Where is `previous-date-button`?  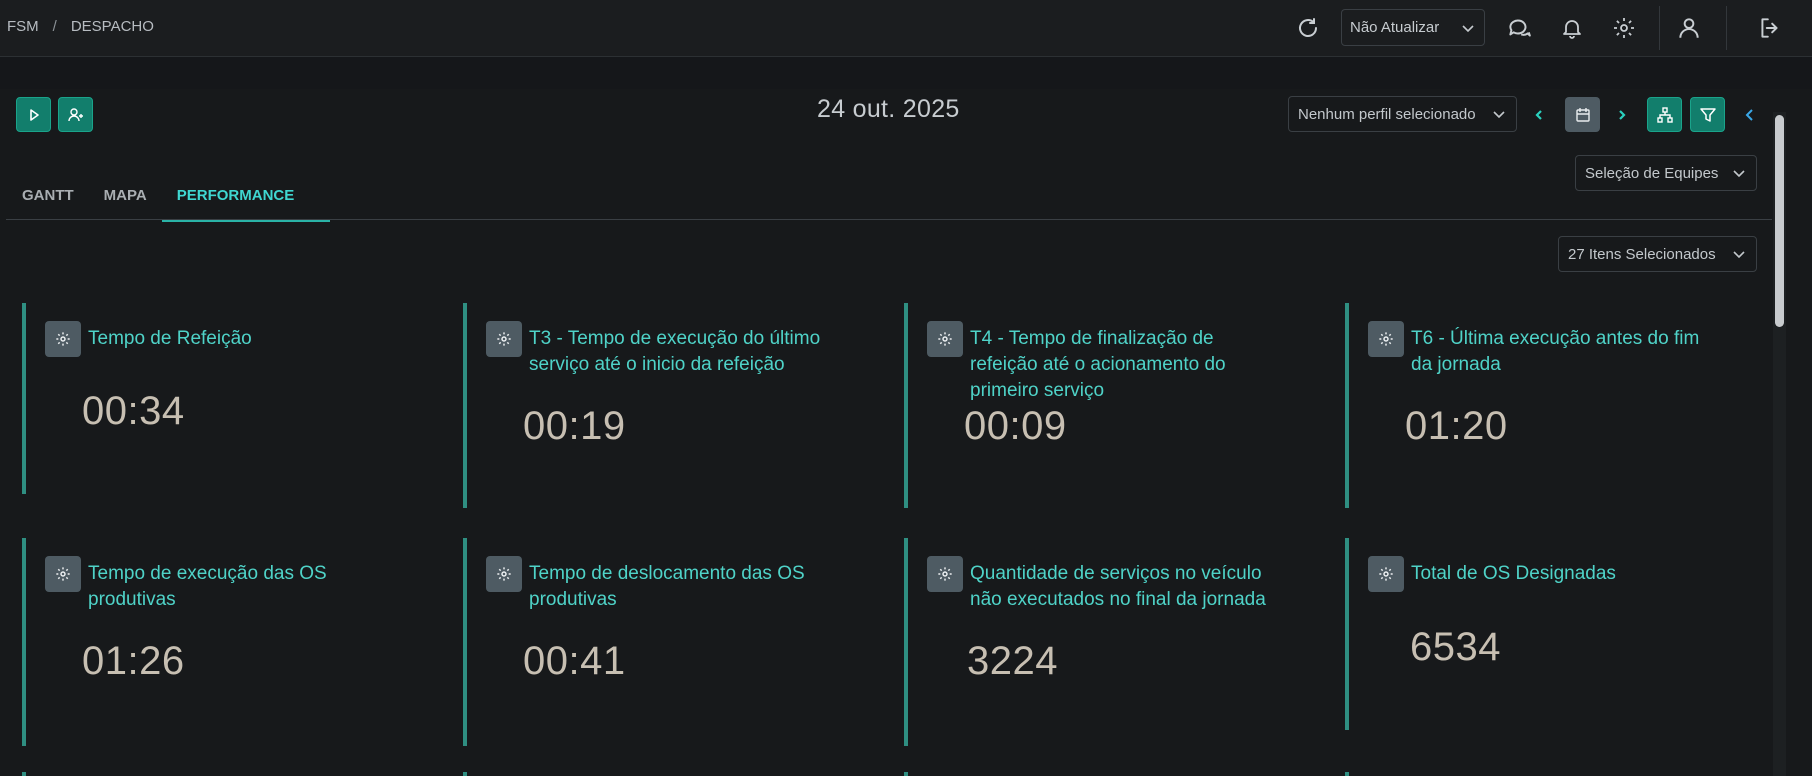
previous-date-button is located at coordinates (1539, 114).